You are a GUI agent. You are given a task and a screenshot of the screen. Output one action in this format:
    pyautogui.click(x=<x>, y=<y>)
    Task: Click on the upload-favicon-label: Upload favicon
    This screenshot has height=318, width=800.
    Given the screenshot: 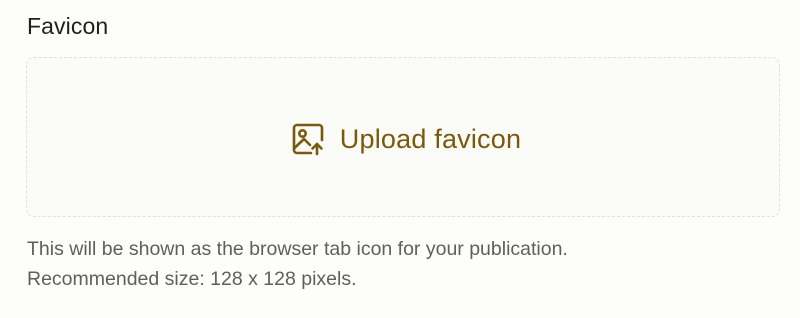 What is the action you would take?
    pyautogui.click(x=430, y=139)
    